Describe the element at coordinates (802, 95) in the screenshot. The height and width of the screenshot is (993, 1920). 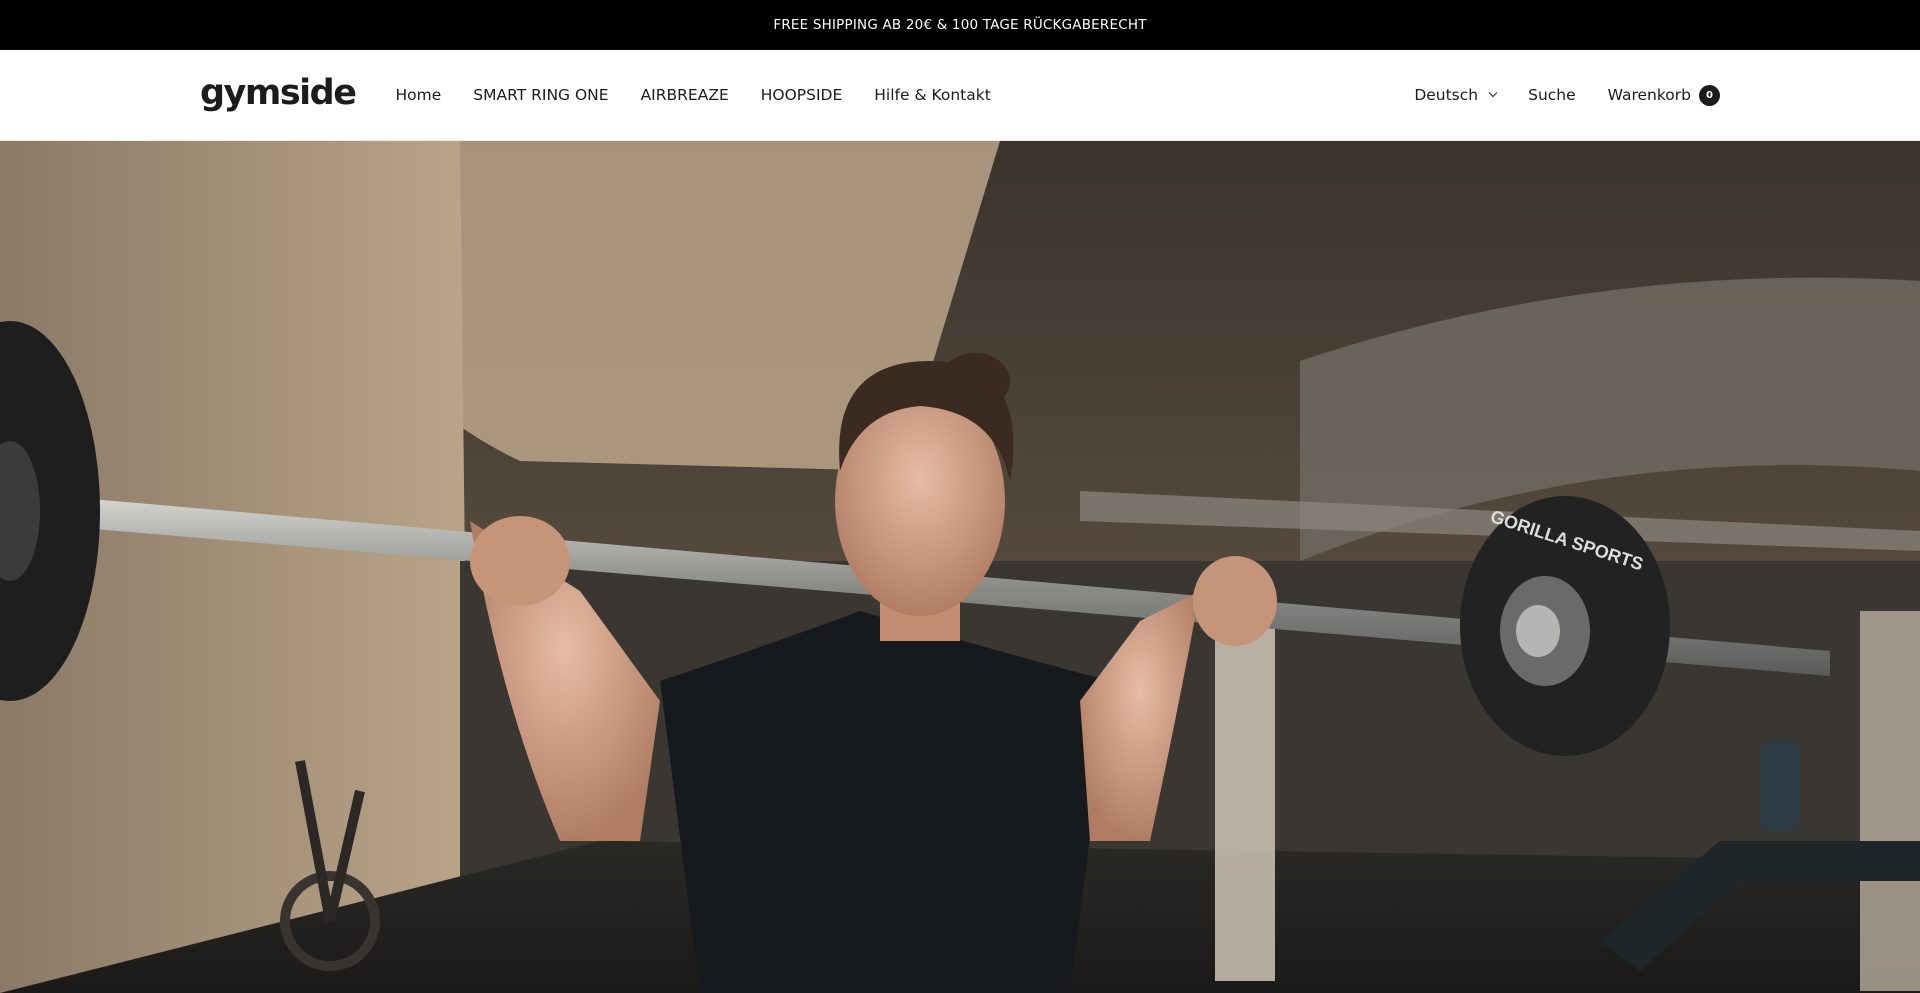
I see `nav-item-hoopside: HOOPSIDE` at that location.